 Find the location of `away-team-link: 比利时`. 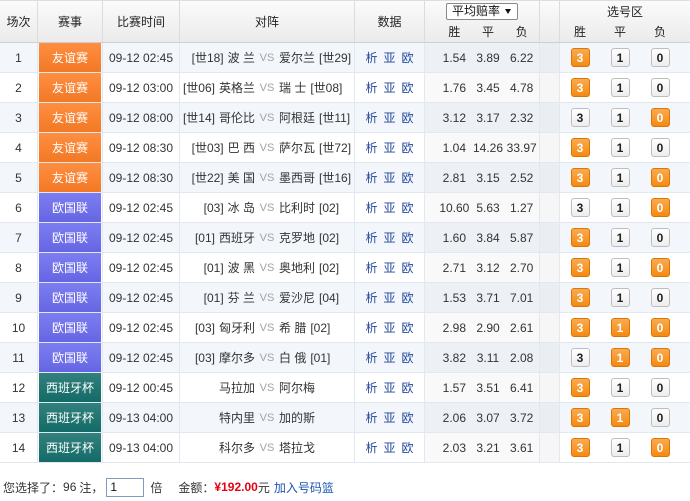

away-team-link: 比利时 is located at coordinates (297, 207).